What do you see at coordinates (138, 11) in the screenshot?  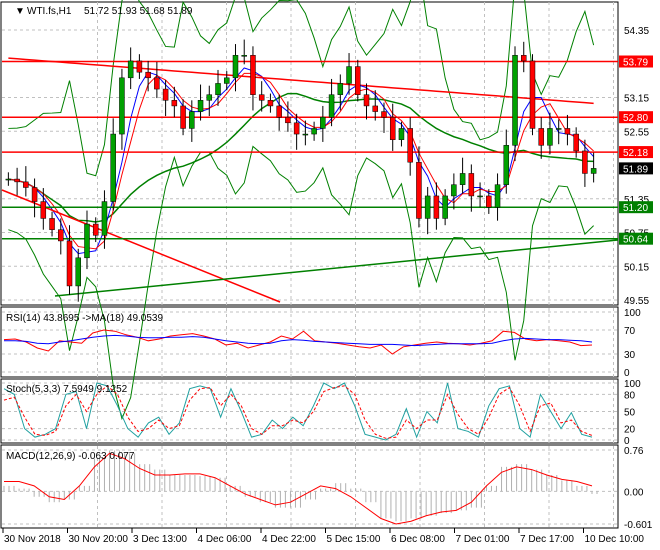 I see `ohlc-readout: 51.72 51.93 51.68 51.89` at bounding box center [138, 11].